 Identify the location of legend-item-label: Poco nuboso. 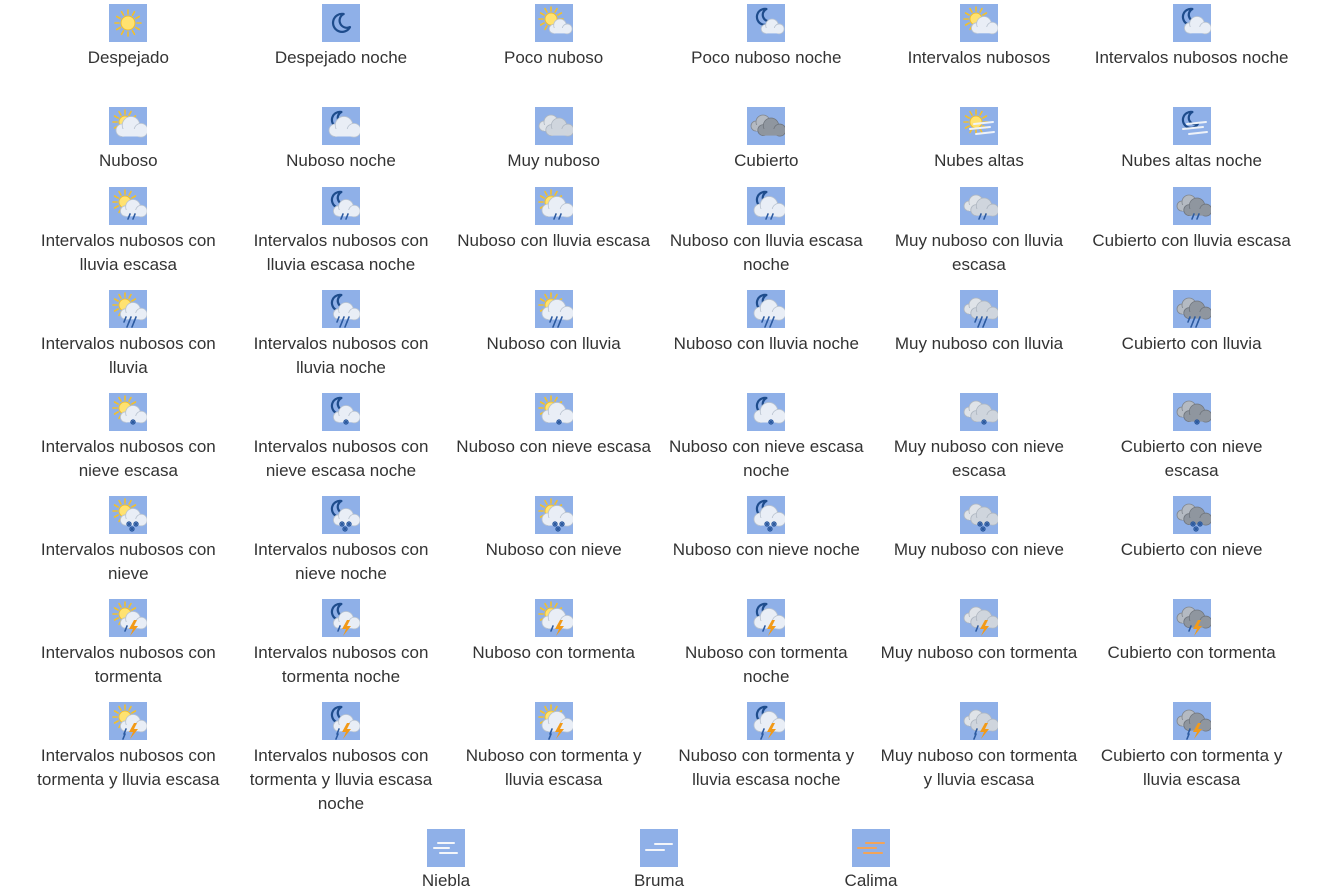
(554, 57).